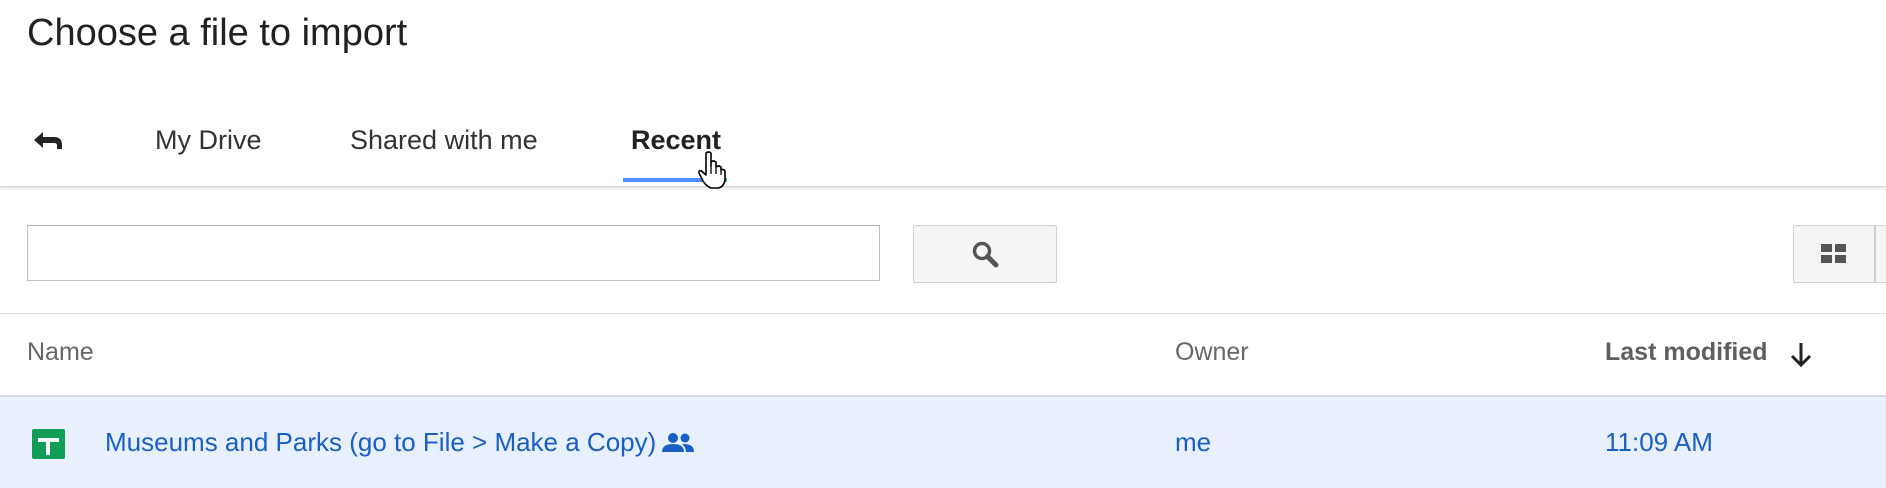 This screenshot has height=488, width=1886. I want to click on arrow-down-icon, so click(1801, 355).